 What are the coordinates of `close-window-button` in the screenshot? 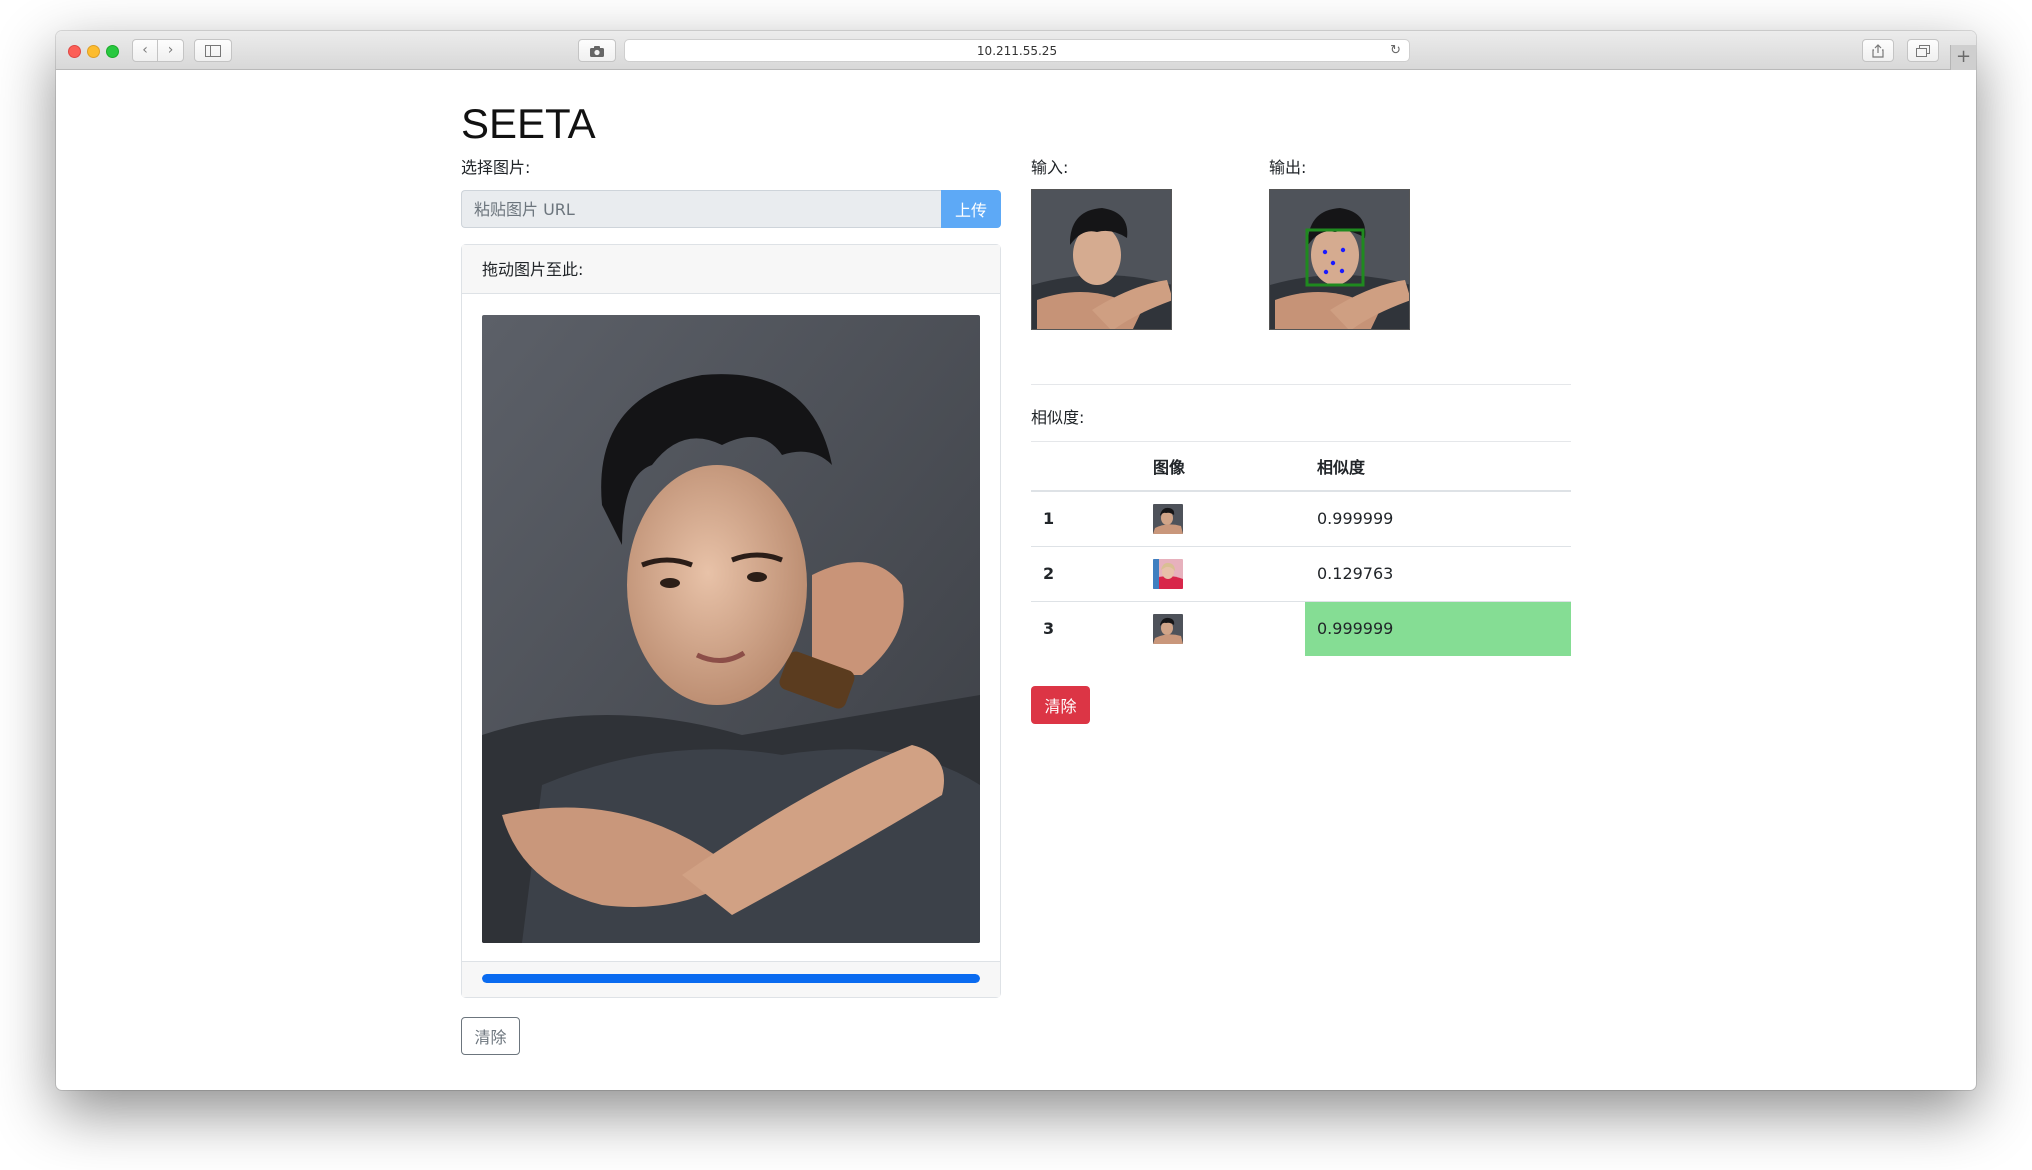 It's located at (74, 51).